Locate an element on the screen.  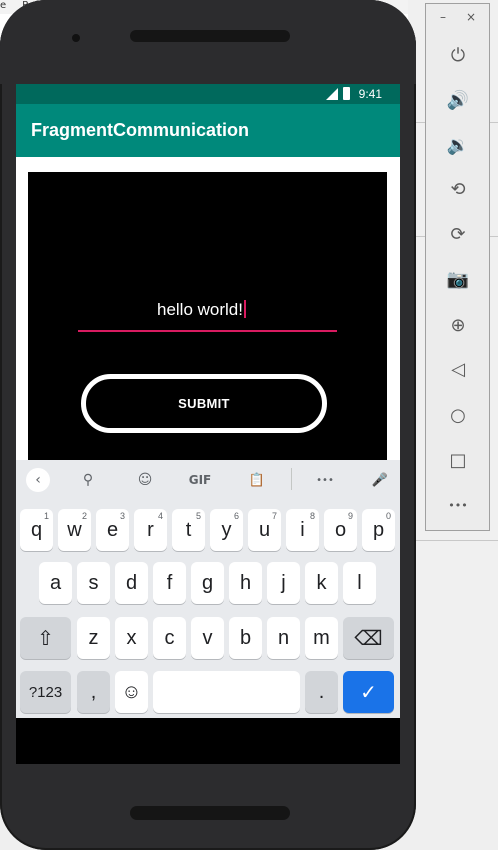
key-n: n is located at coordinates (283, 638).